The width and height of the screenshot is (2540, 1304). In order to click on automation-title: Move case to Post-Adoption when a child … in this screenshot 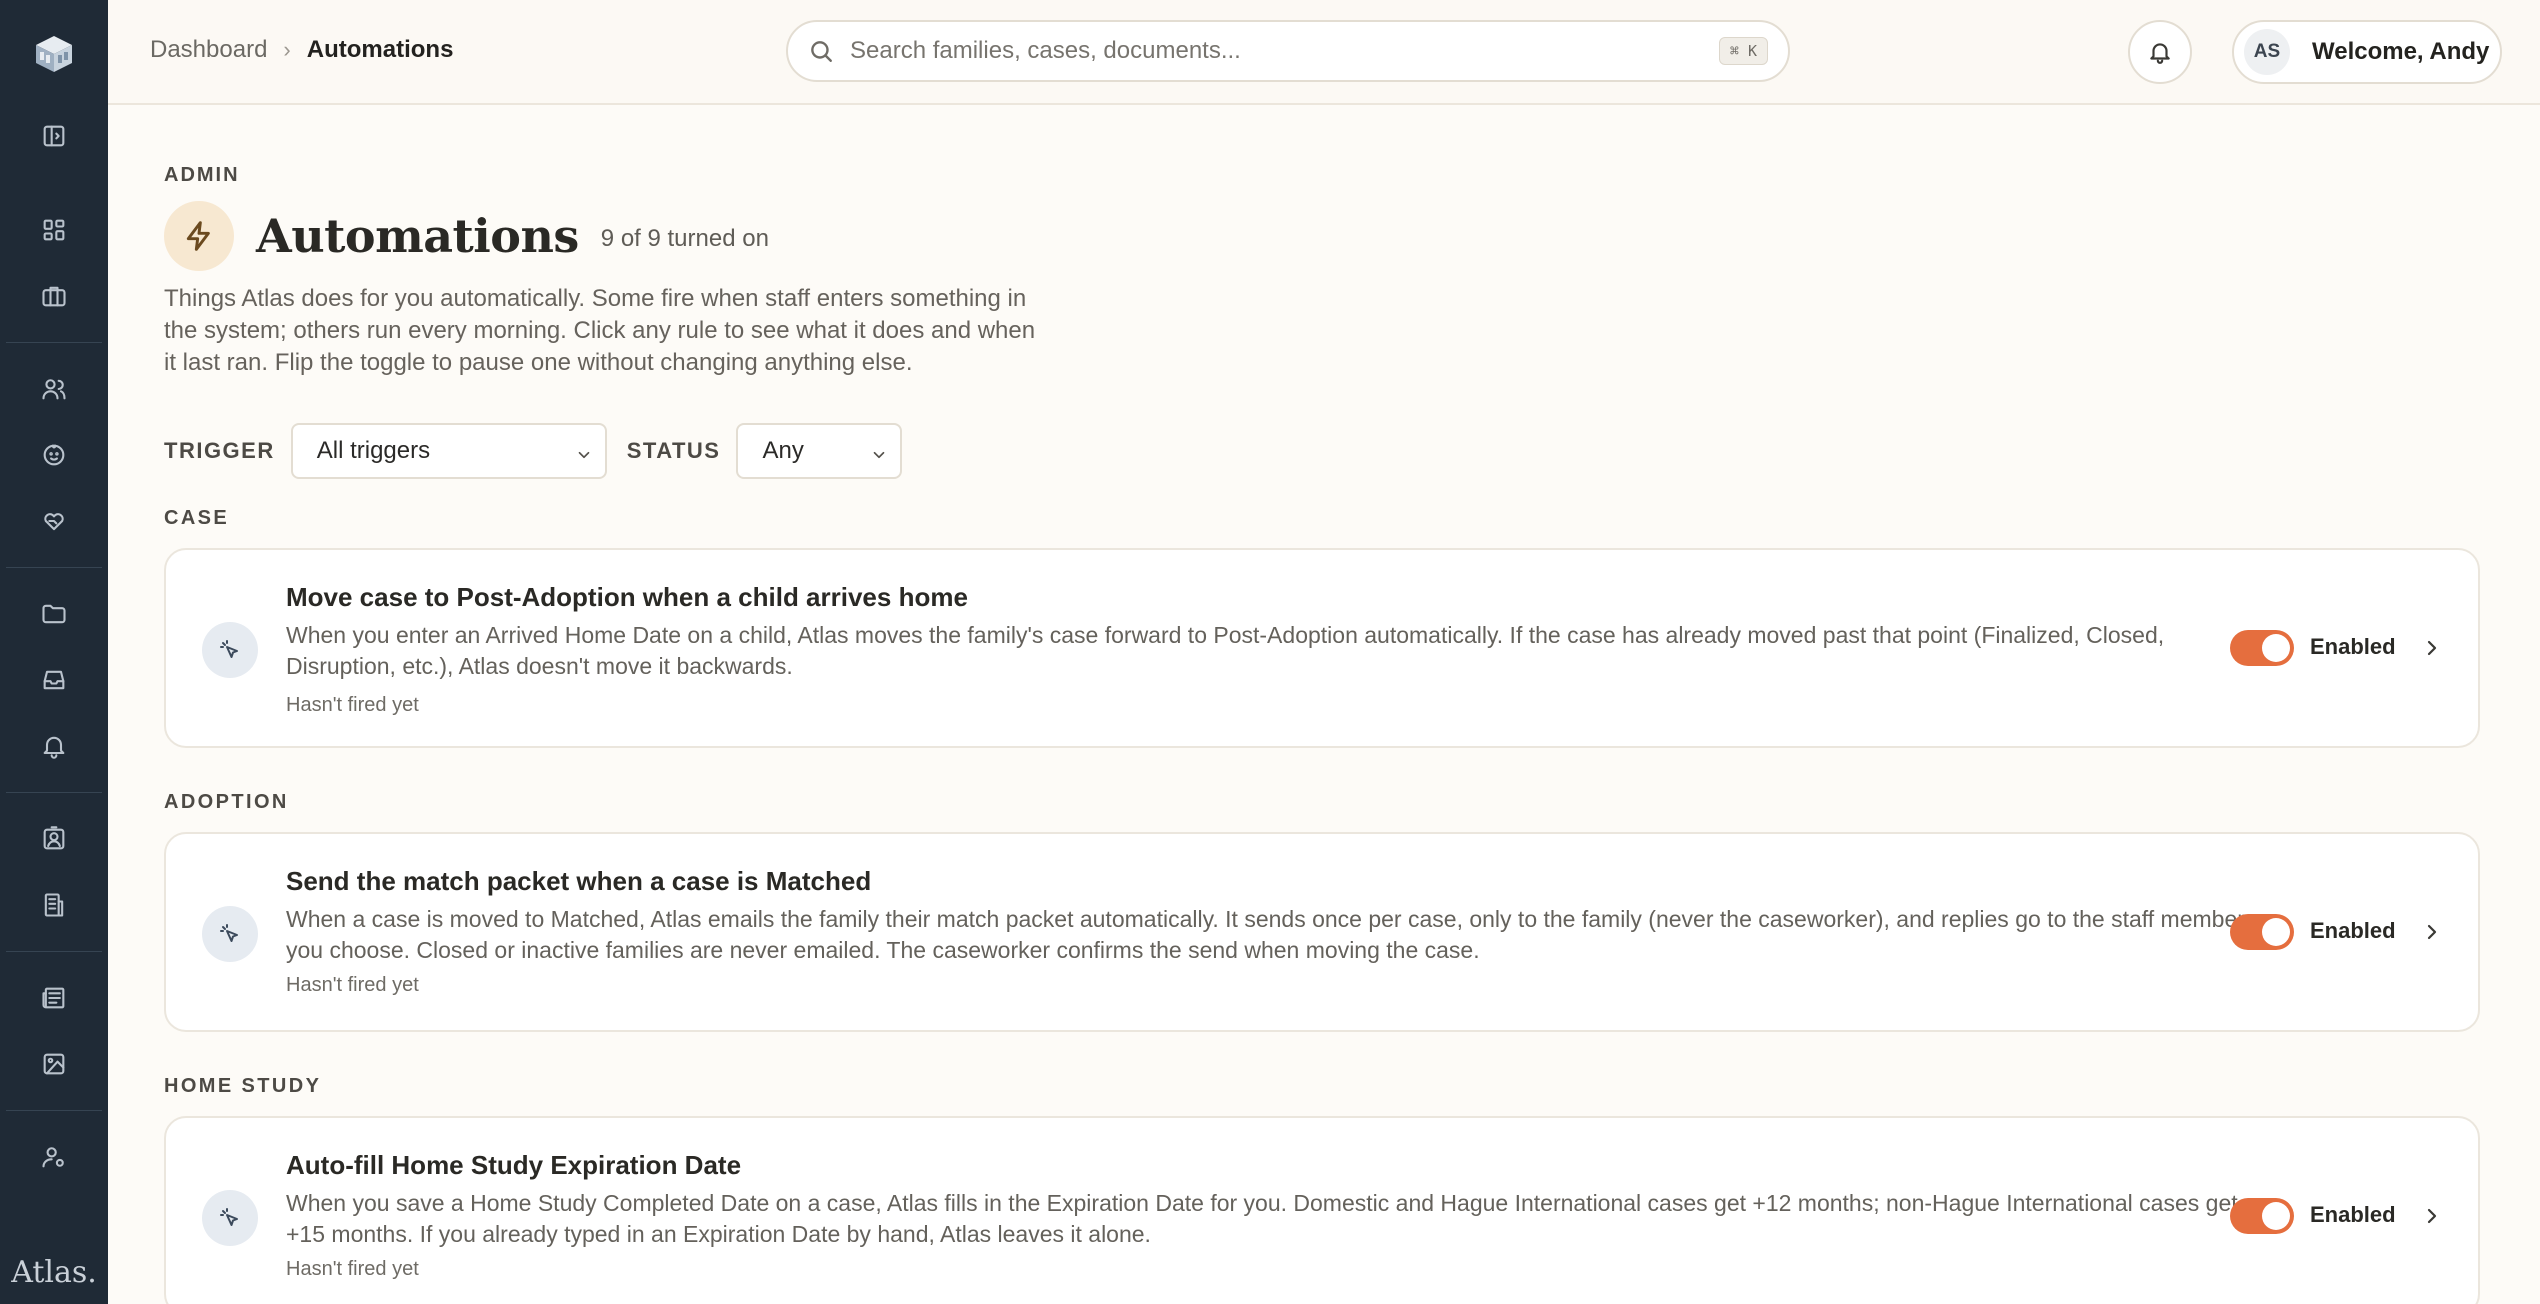, I will do `click(627, 597)`.